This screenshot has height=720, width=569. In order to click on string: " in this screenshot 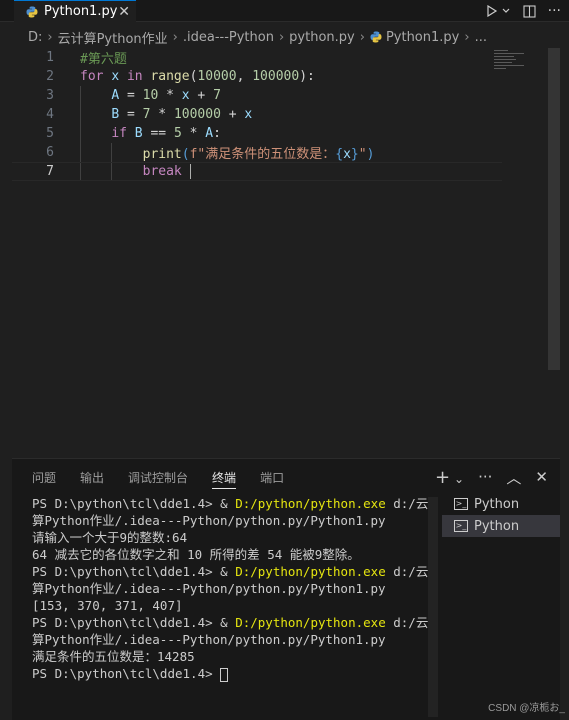, I will do `click(362, 154)`.